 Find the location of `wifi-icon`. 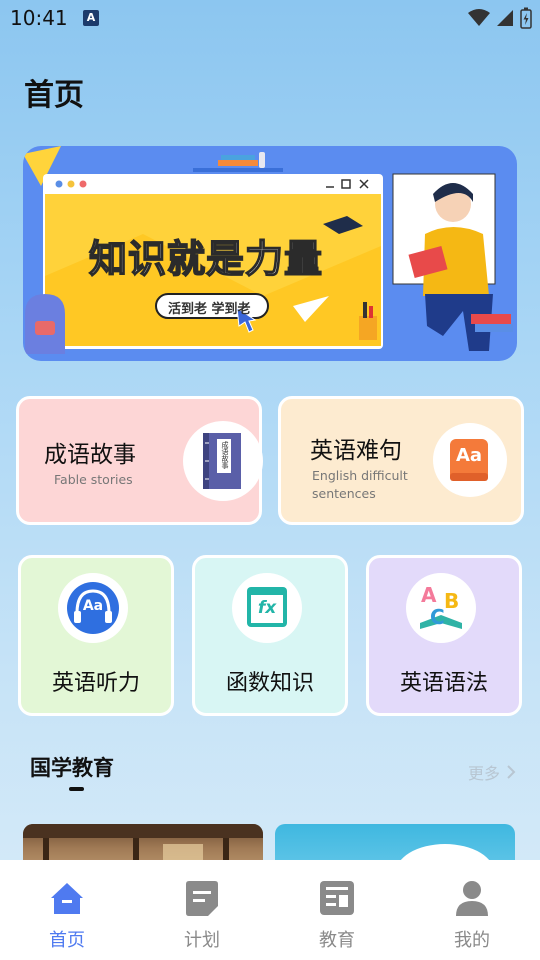

wifi-icon is located at coordinates (479, 17).